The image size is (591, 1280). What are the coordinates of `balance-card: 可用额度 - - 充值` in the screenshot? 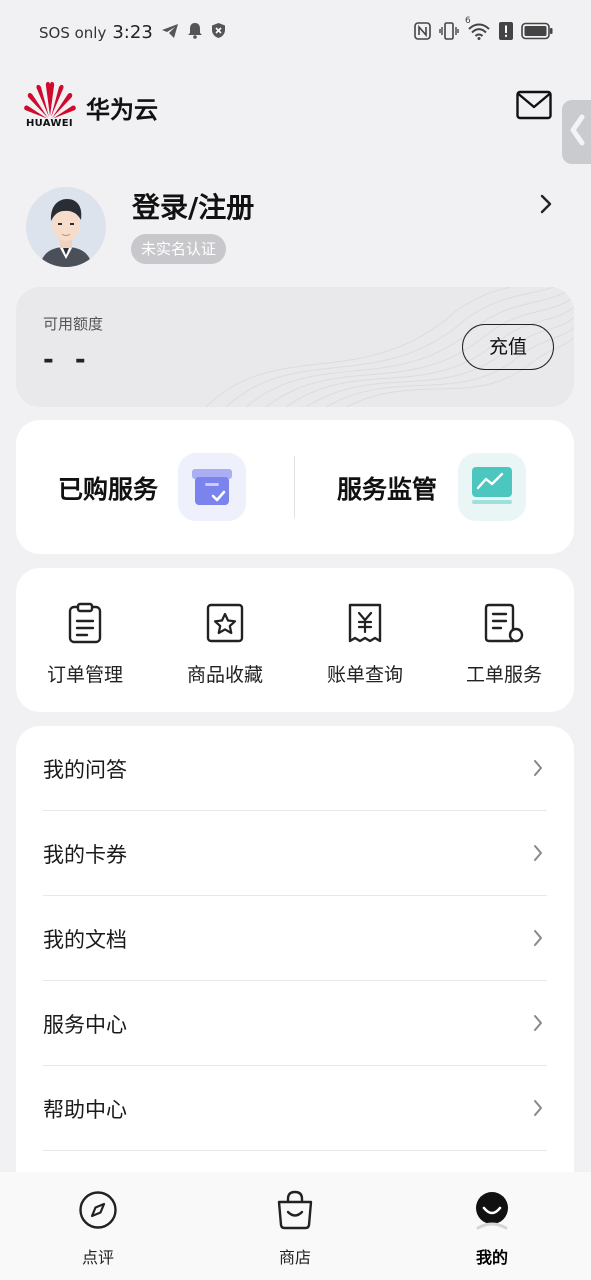 It's located at (295, 347).